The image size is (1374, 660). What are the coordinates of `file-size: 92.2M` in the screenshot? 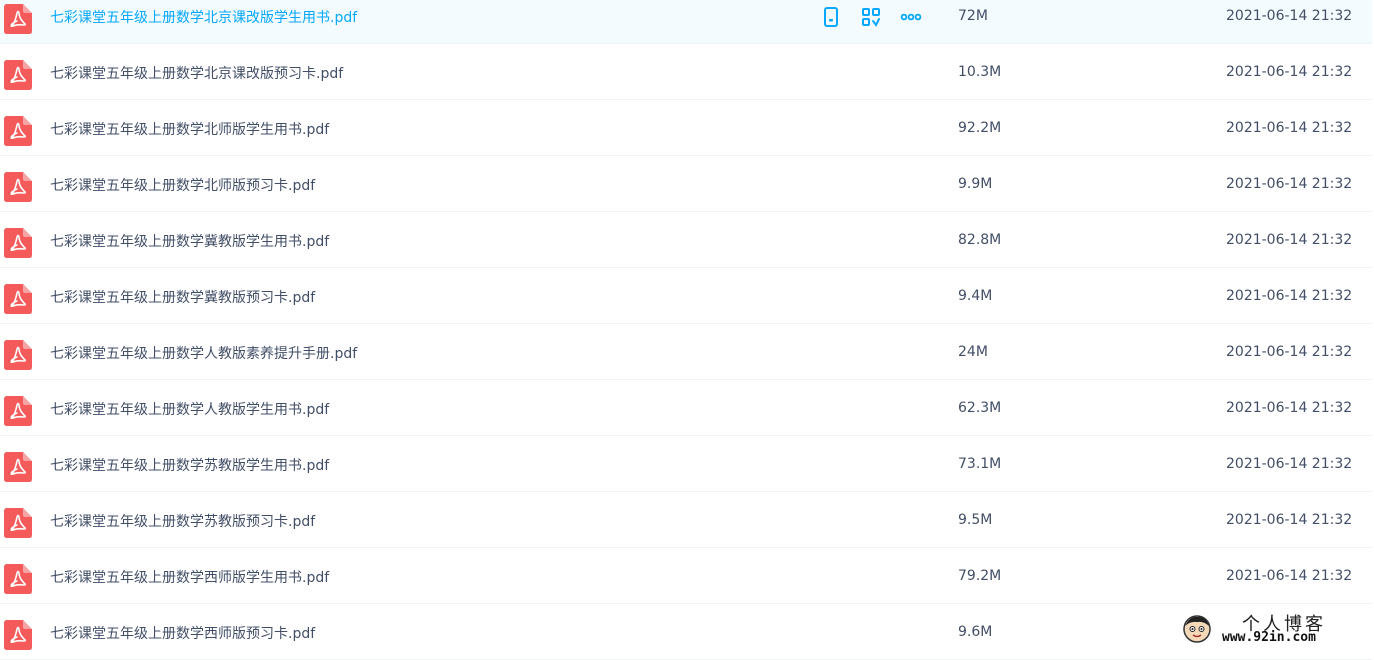 It's located at (980, 128).